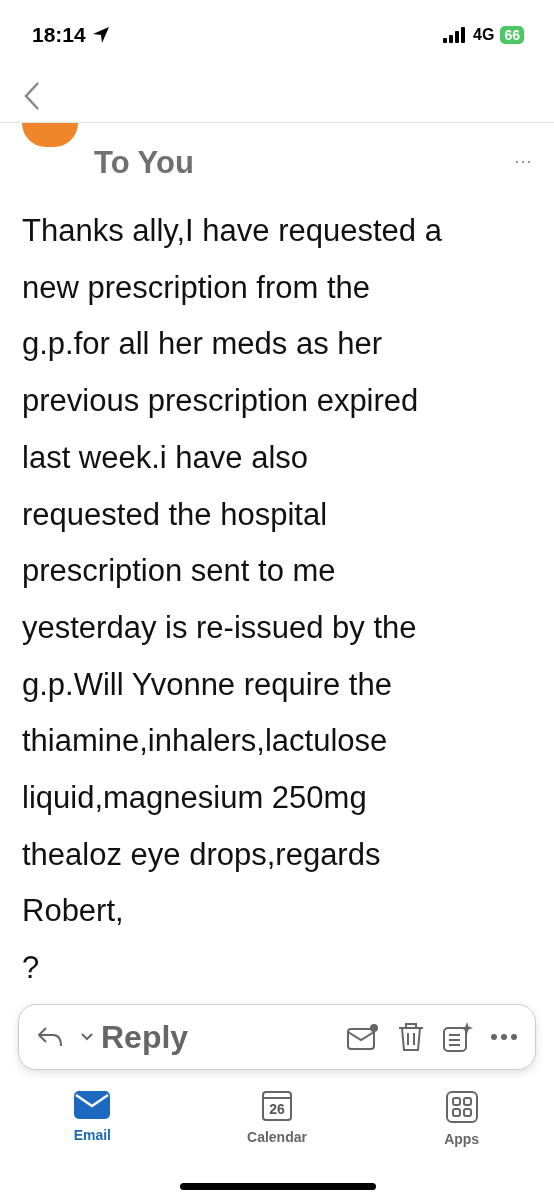 The height and width of the screenshot is (1200, 554). Describe the element at coordinates (87, 1037) in the screenshot. I see `chevron-down-icon` at that location.